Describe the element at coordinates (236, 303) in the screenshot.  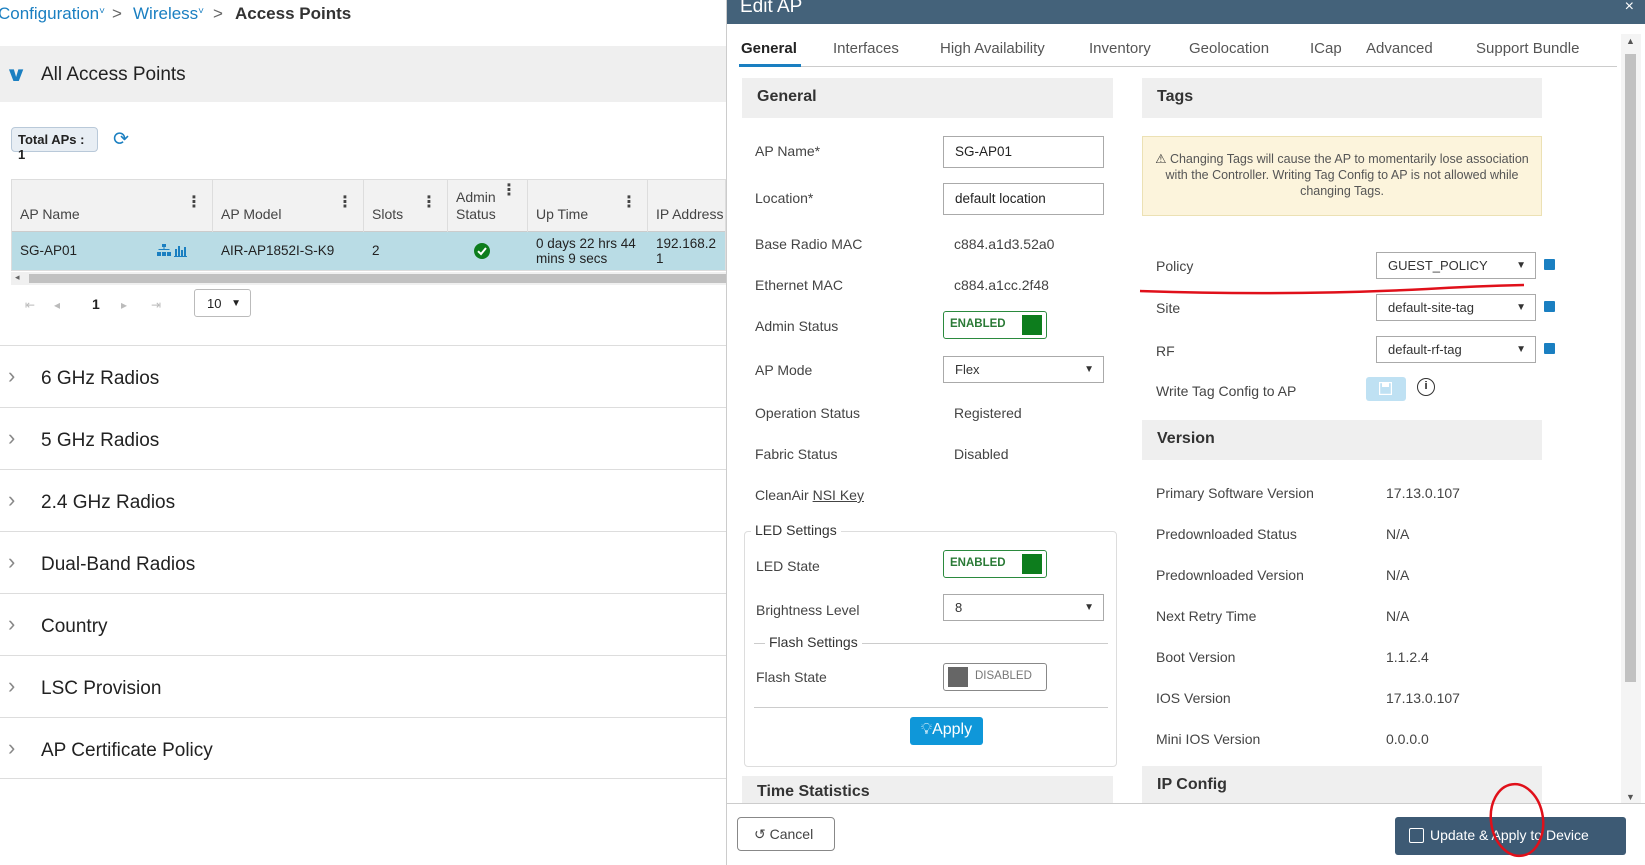
I see `dropdown-arrow-icon: ▼` at that location.